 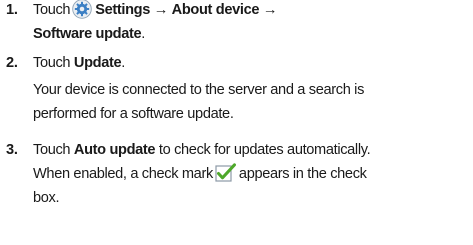 What do you see at coordinates (123, 174) in the screenshot?
I see `step-3-line-2-start: When enabled, a check mark` at bounding box center [123, 174].